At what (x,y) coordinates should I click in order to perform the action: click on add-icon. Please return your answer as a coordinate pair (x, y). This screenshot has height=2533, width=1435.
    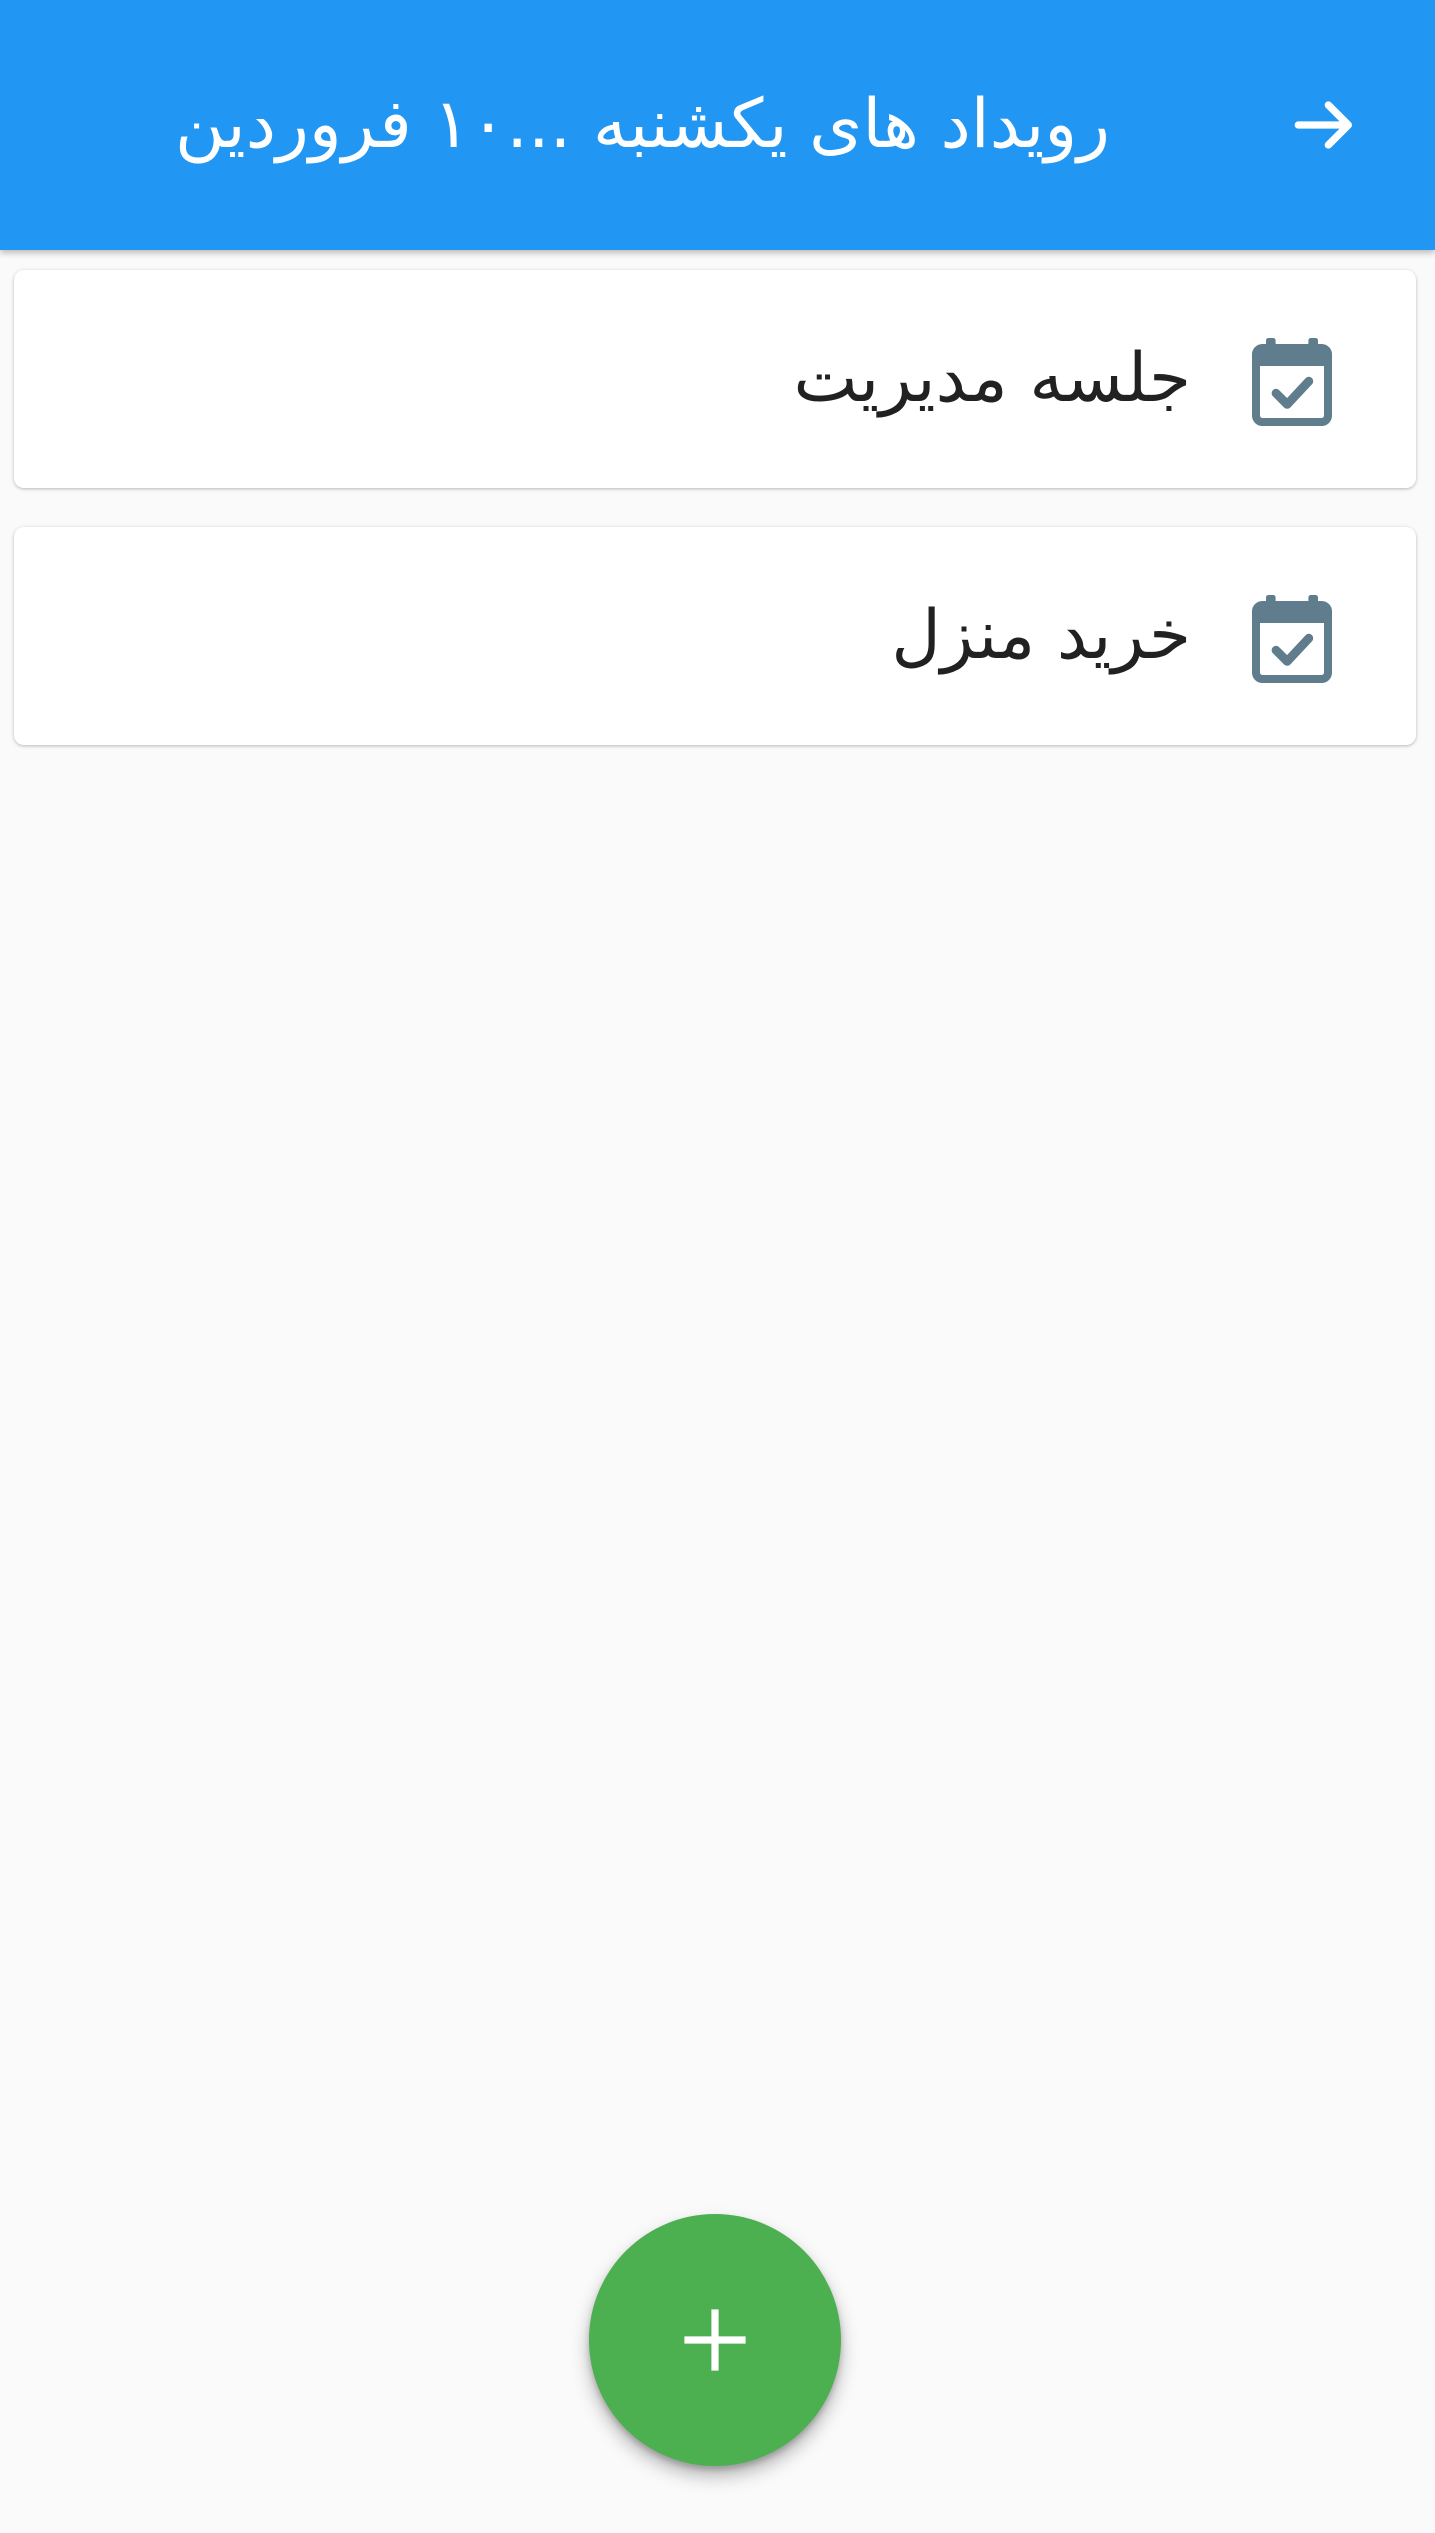
    Looking at the image, I should click on (715, 2340).